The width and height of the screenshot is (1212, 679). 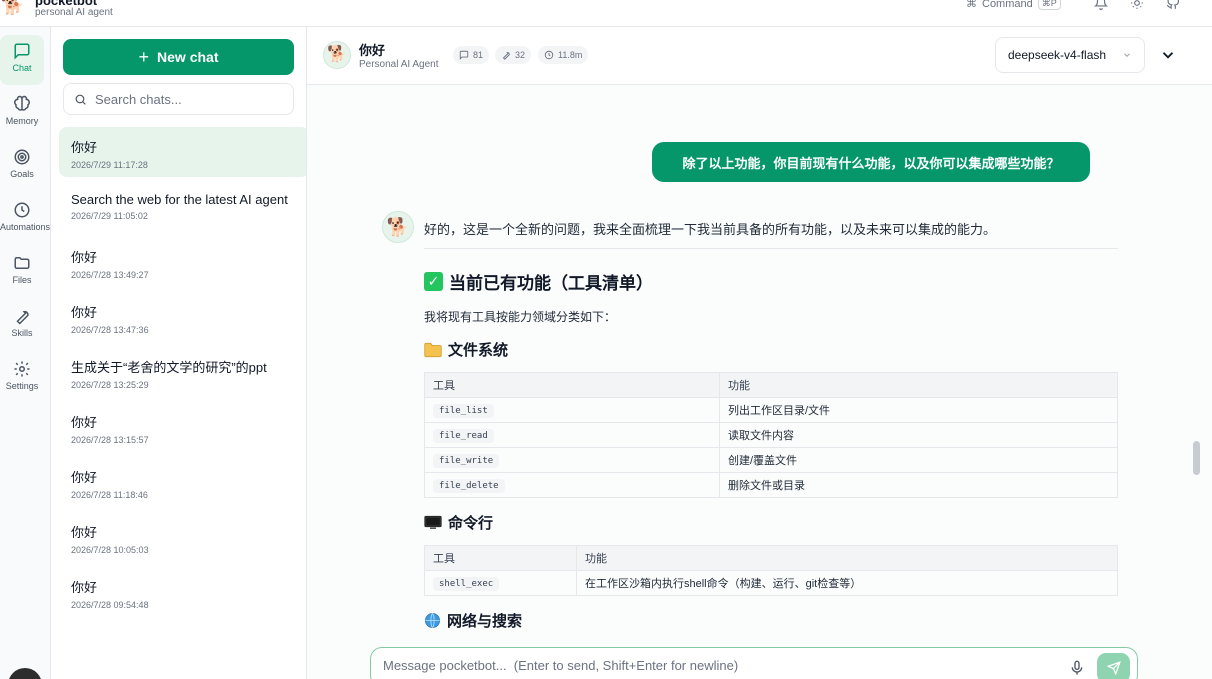 What do you see at coordinates (1057, 55) in the screenshot?
I see `model-name: deepseek-v4-flash` at bounding box center [1057, 55].